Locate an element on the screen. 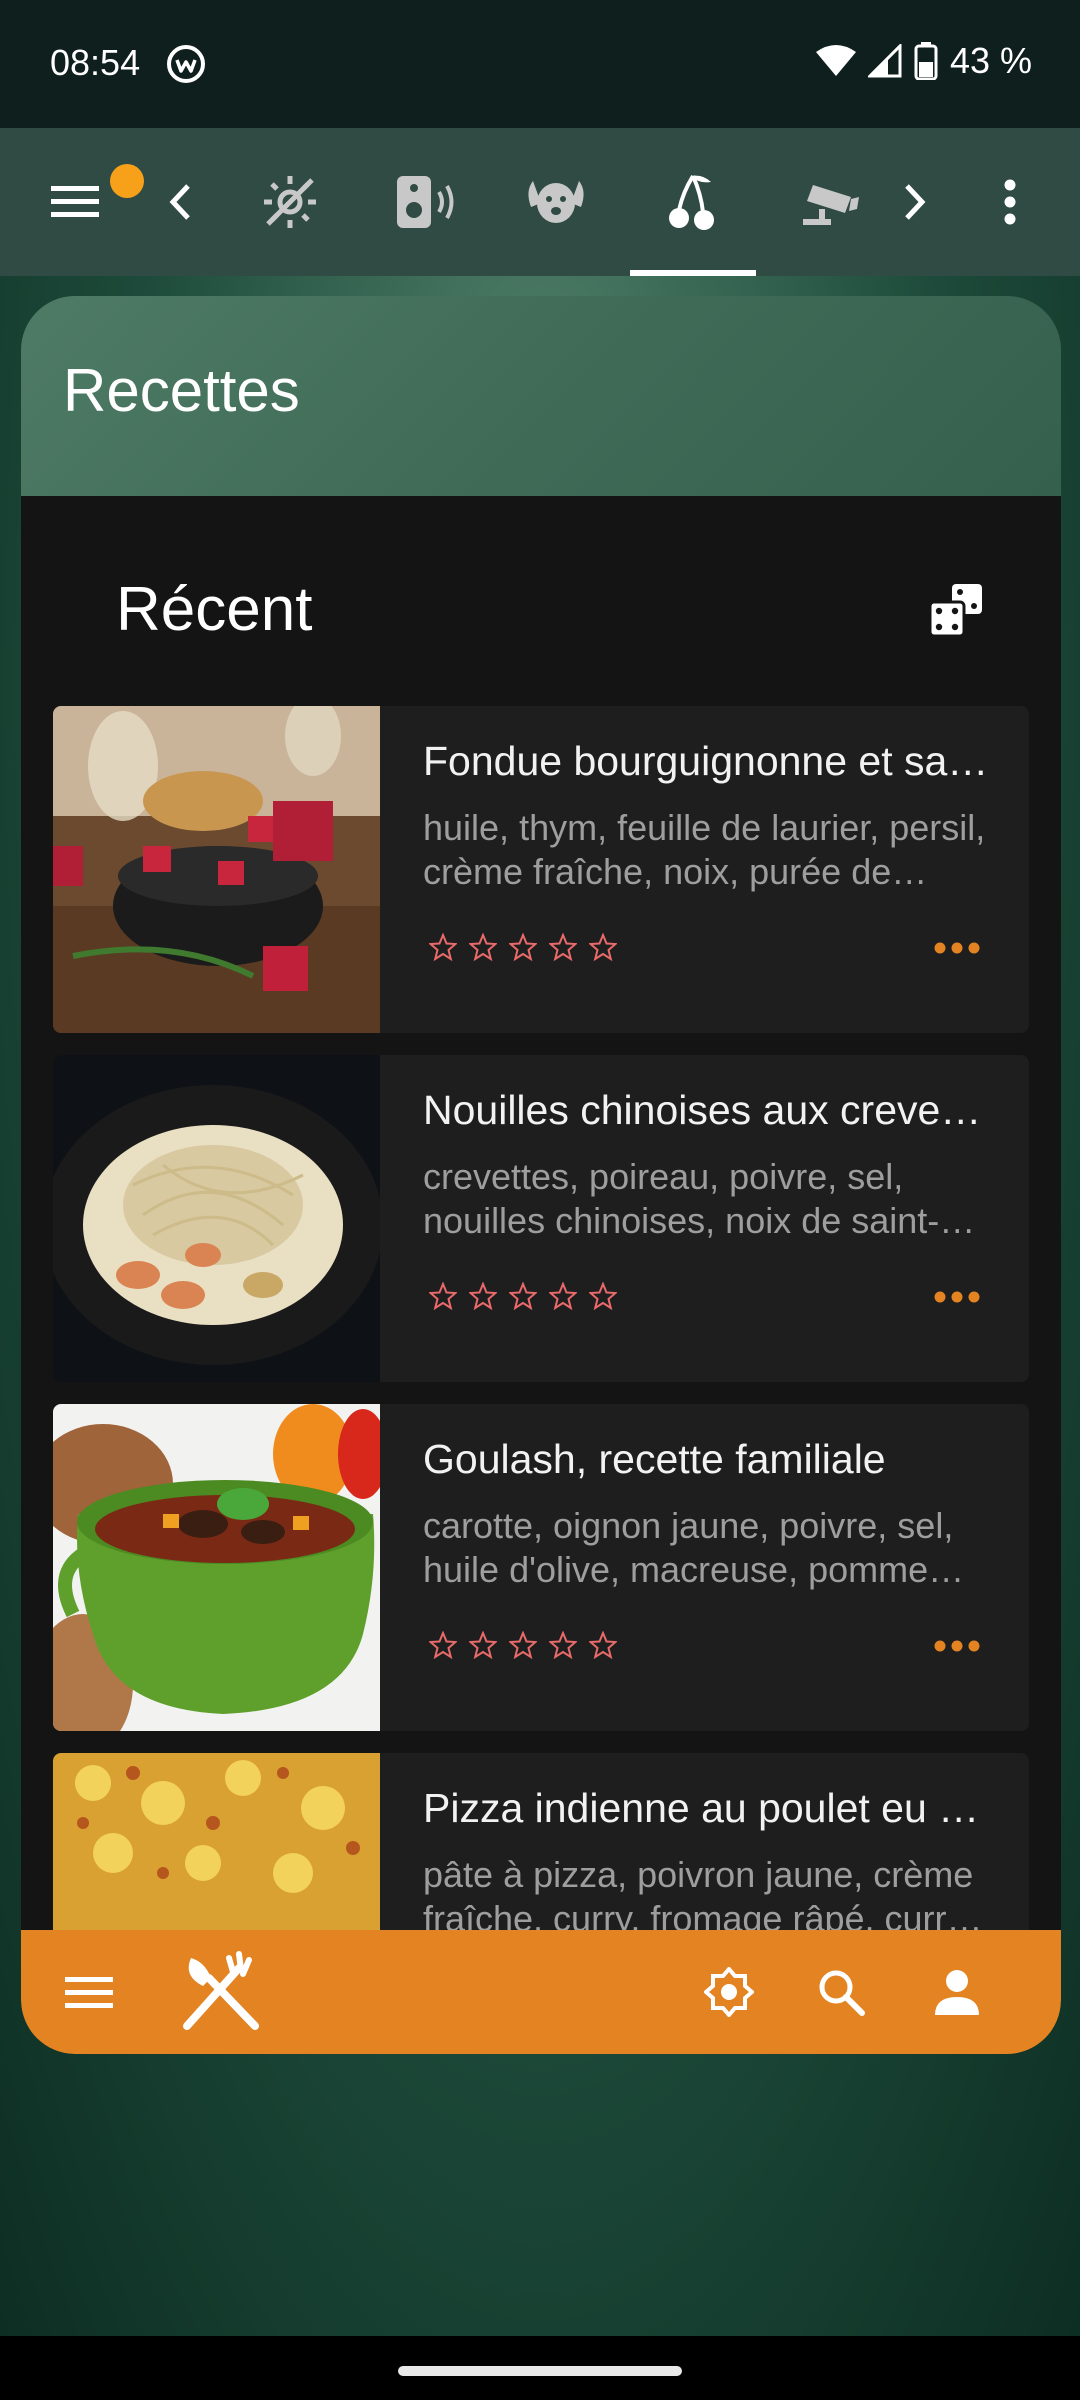  status-time: 08:54 is located at coordinates (95, 62).